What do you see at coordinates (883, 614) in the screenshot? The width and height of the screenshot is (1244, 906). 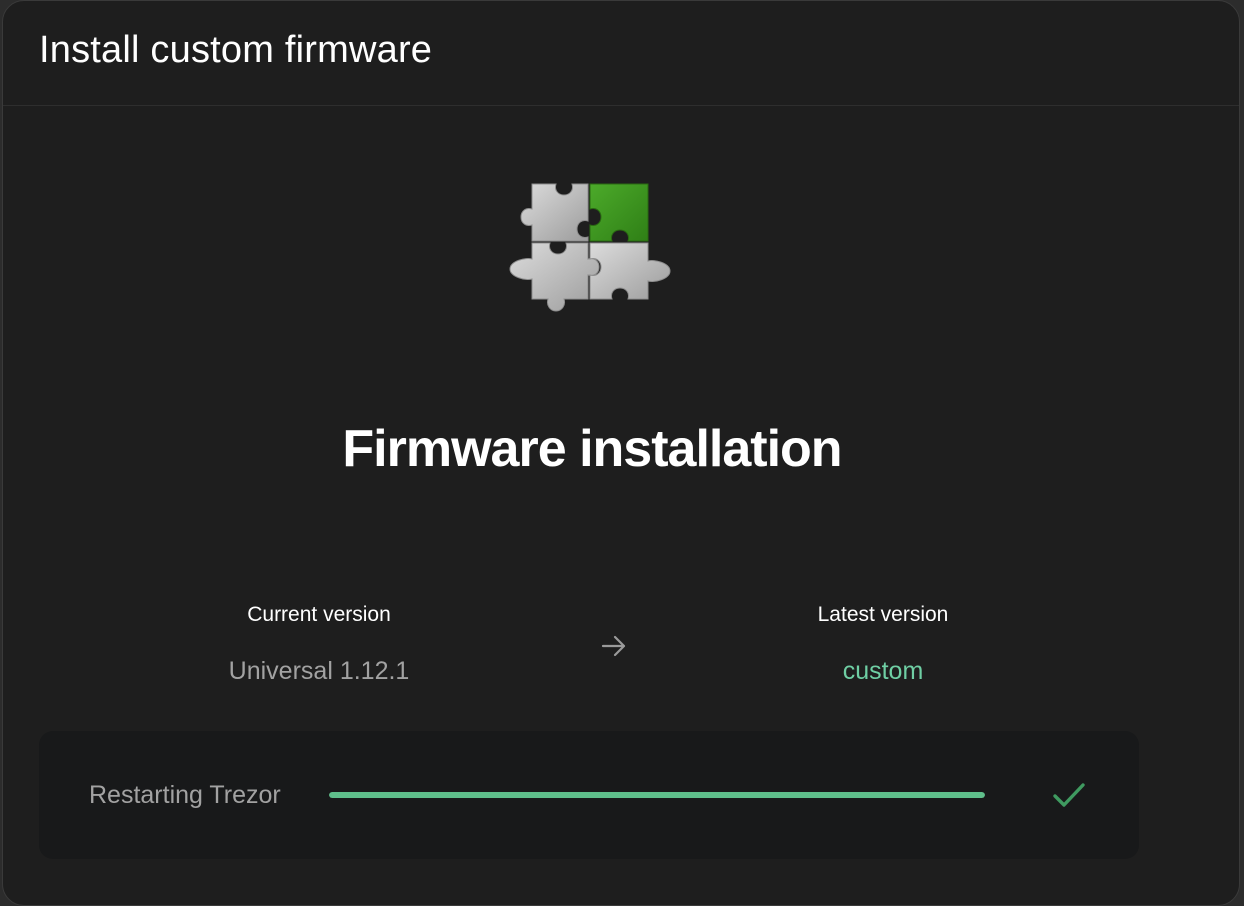 I see `latest-version-label: Latest version` at bounding box center [883, 614].